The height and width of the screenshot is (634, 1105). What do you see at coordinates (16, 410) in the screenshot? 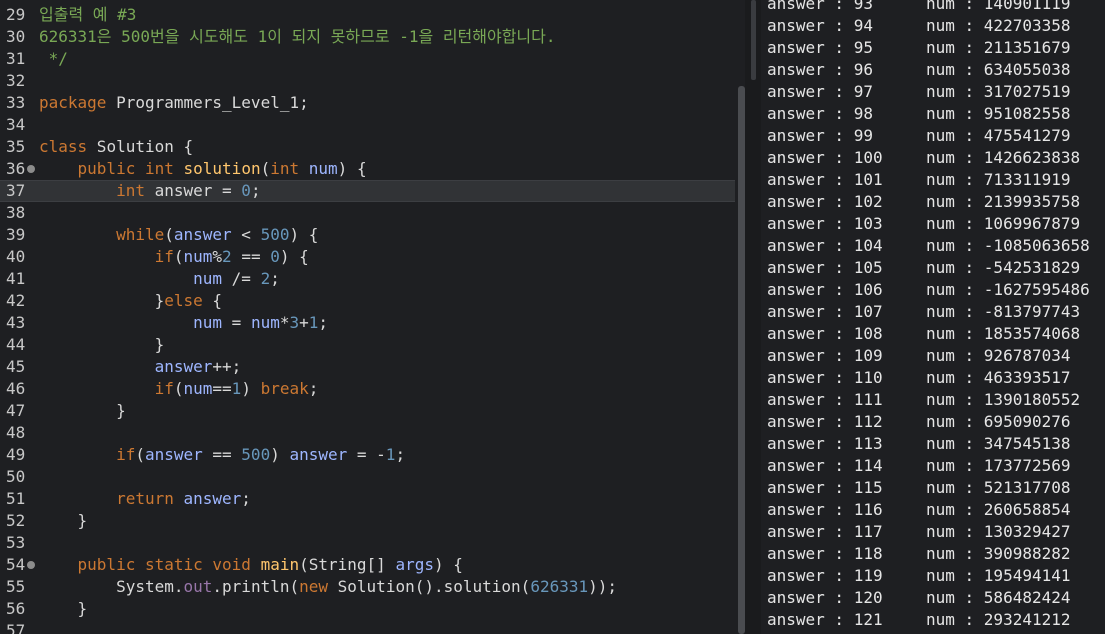
I see `line-number: 47` at bounding box center [16, 410].